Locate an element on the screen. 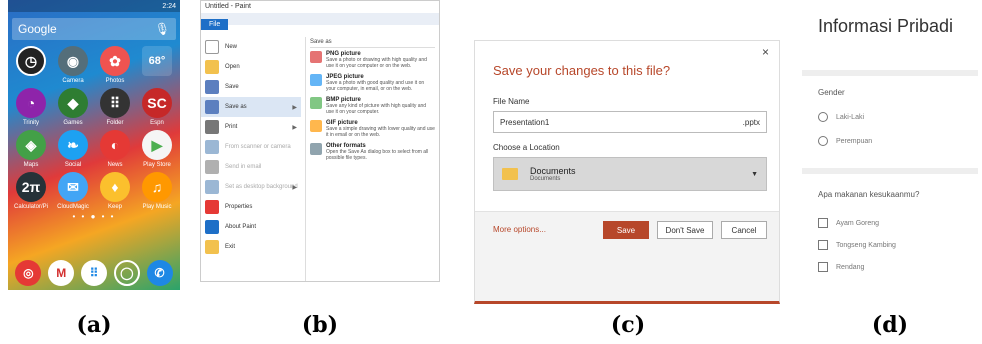 Image resolution: width=982 pixels, height=344 pixels. app-photos: ✿ Photos is located at coordinates (115, 65).